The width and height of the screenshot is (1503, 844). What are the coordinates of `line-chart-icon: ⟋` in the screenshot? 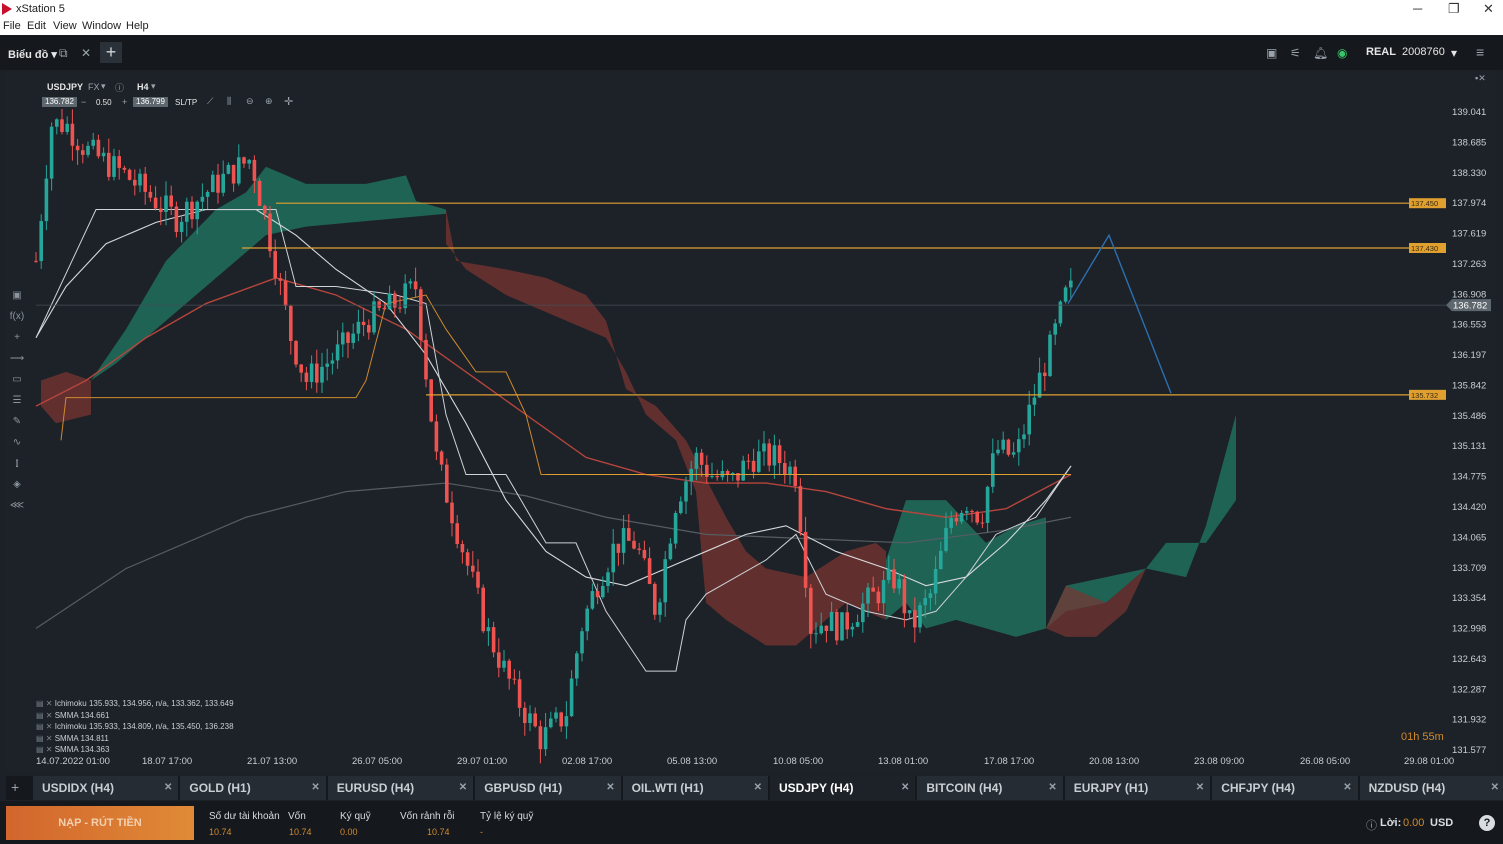 It's located at (210, 101).